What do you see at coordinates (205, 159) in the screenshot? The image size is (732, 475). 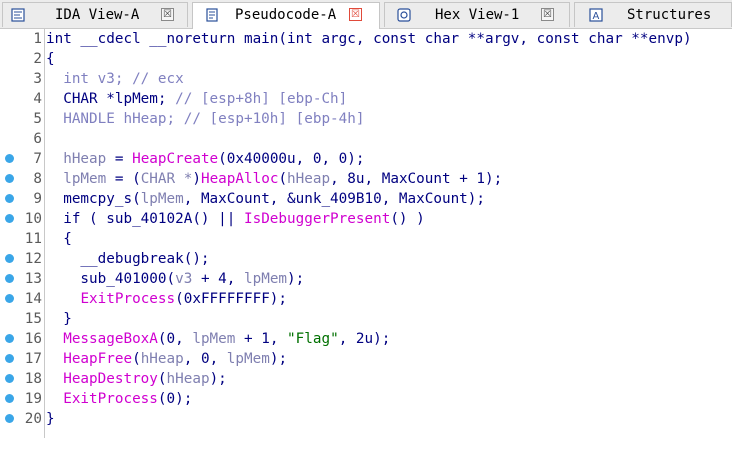 I see `code-text: hHeap = HeapCreate(0x40000u, 0, 0);` at bounding box center [205, 159].